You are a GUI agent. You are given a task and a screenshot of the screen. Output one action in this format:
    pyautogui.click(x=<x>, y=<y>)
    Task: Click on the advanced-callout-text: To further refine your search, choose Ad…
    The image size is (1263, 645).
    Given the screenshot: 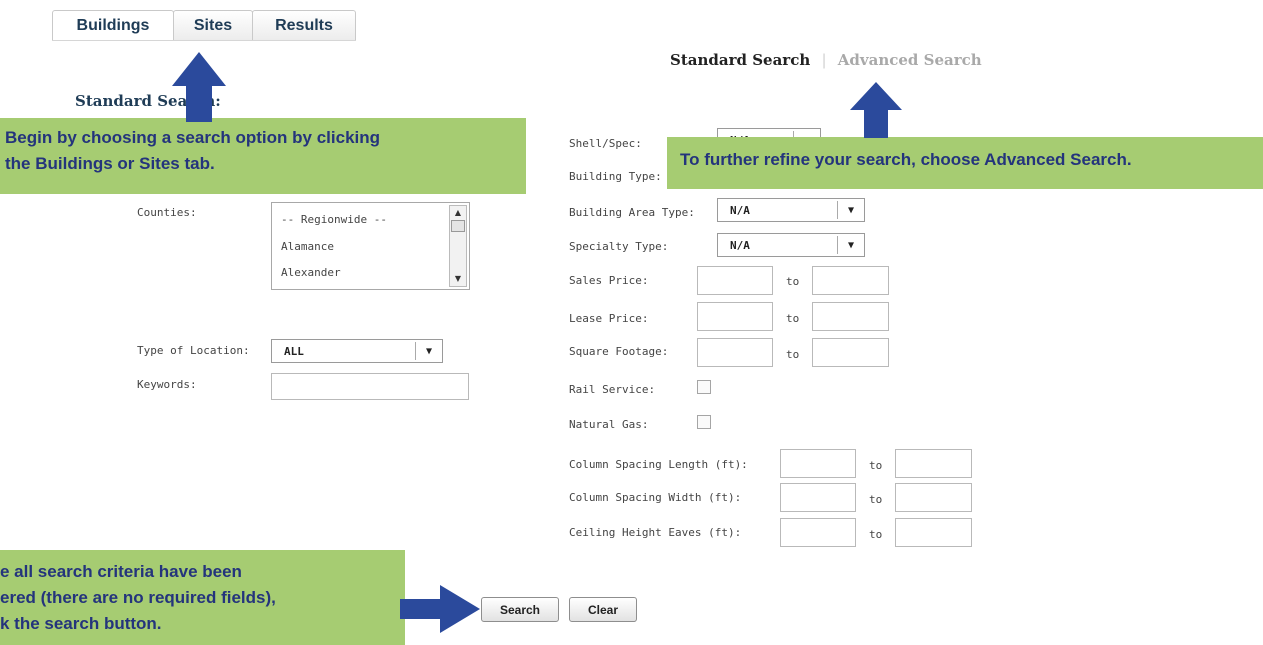 What is the action you would take?
    pyautogui.click(x=906, y=159)
    